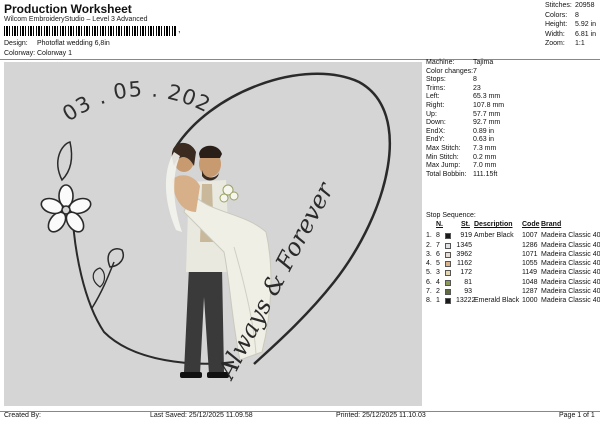 The image size is (600, 424). I want to click on info-row: Total Bobbin: 111.15ft, so click(462, 174).